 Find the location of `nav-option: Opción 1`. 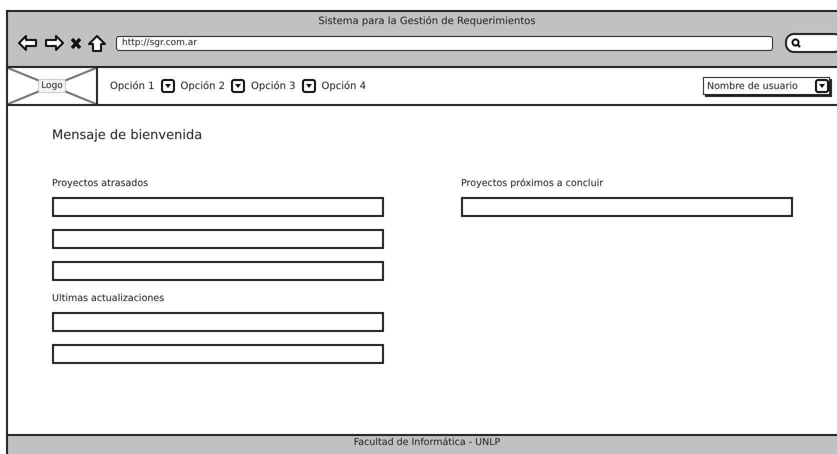

nav-option: Opción 1 is located at coordinates (132, 86).